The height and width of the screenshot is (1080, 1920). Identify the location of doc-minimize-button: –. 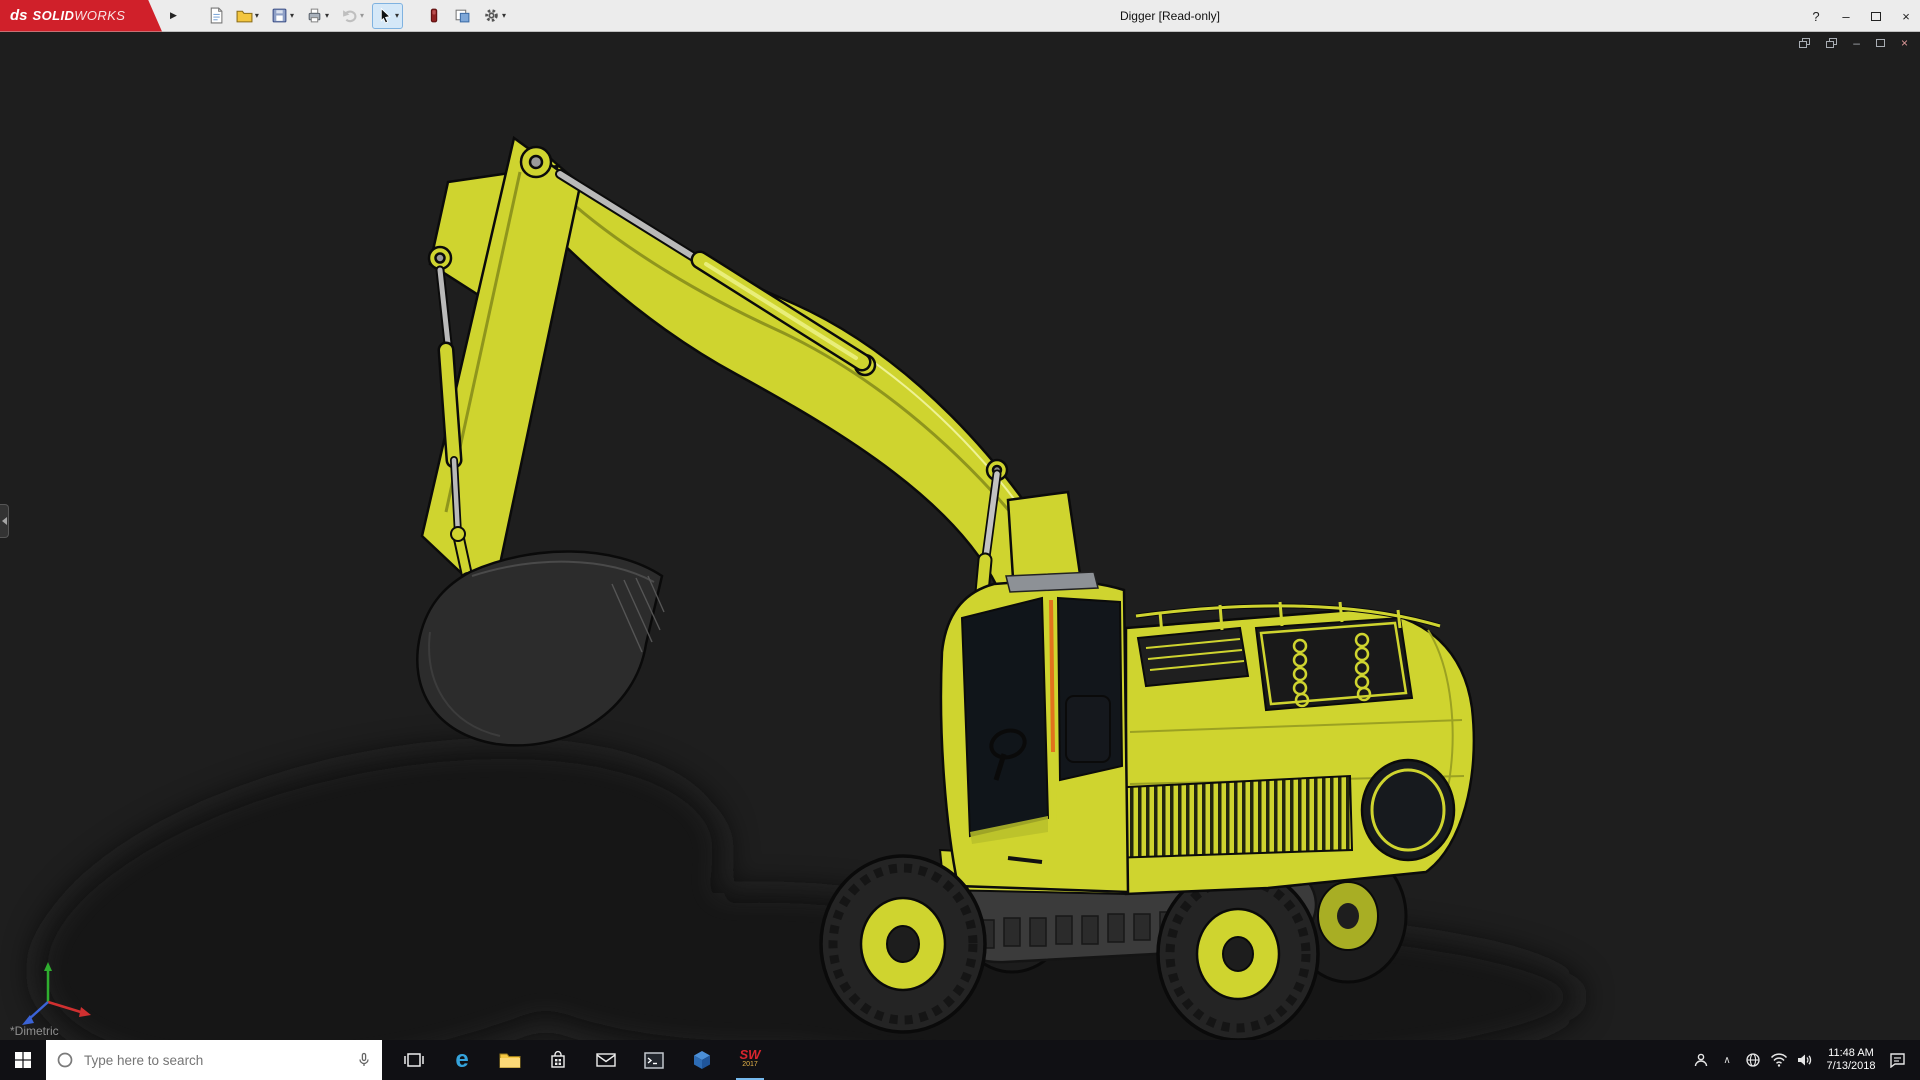
(1856, 43).